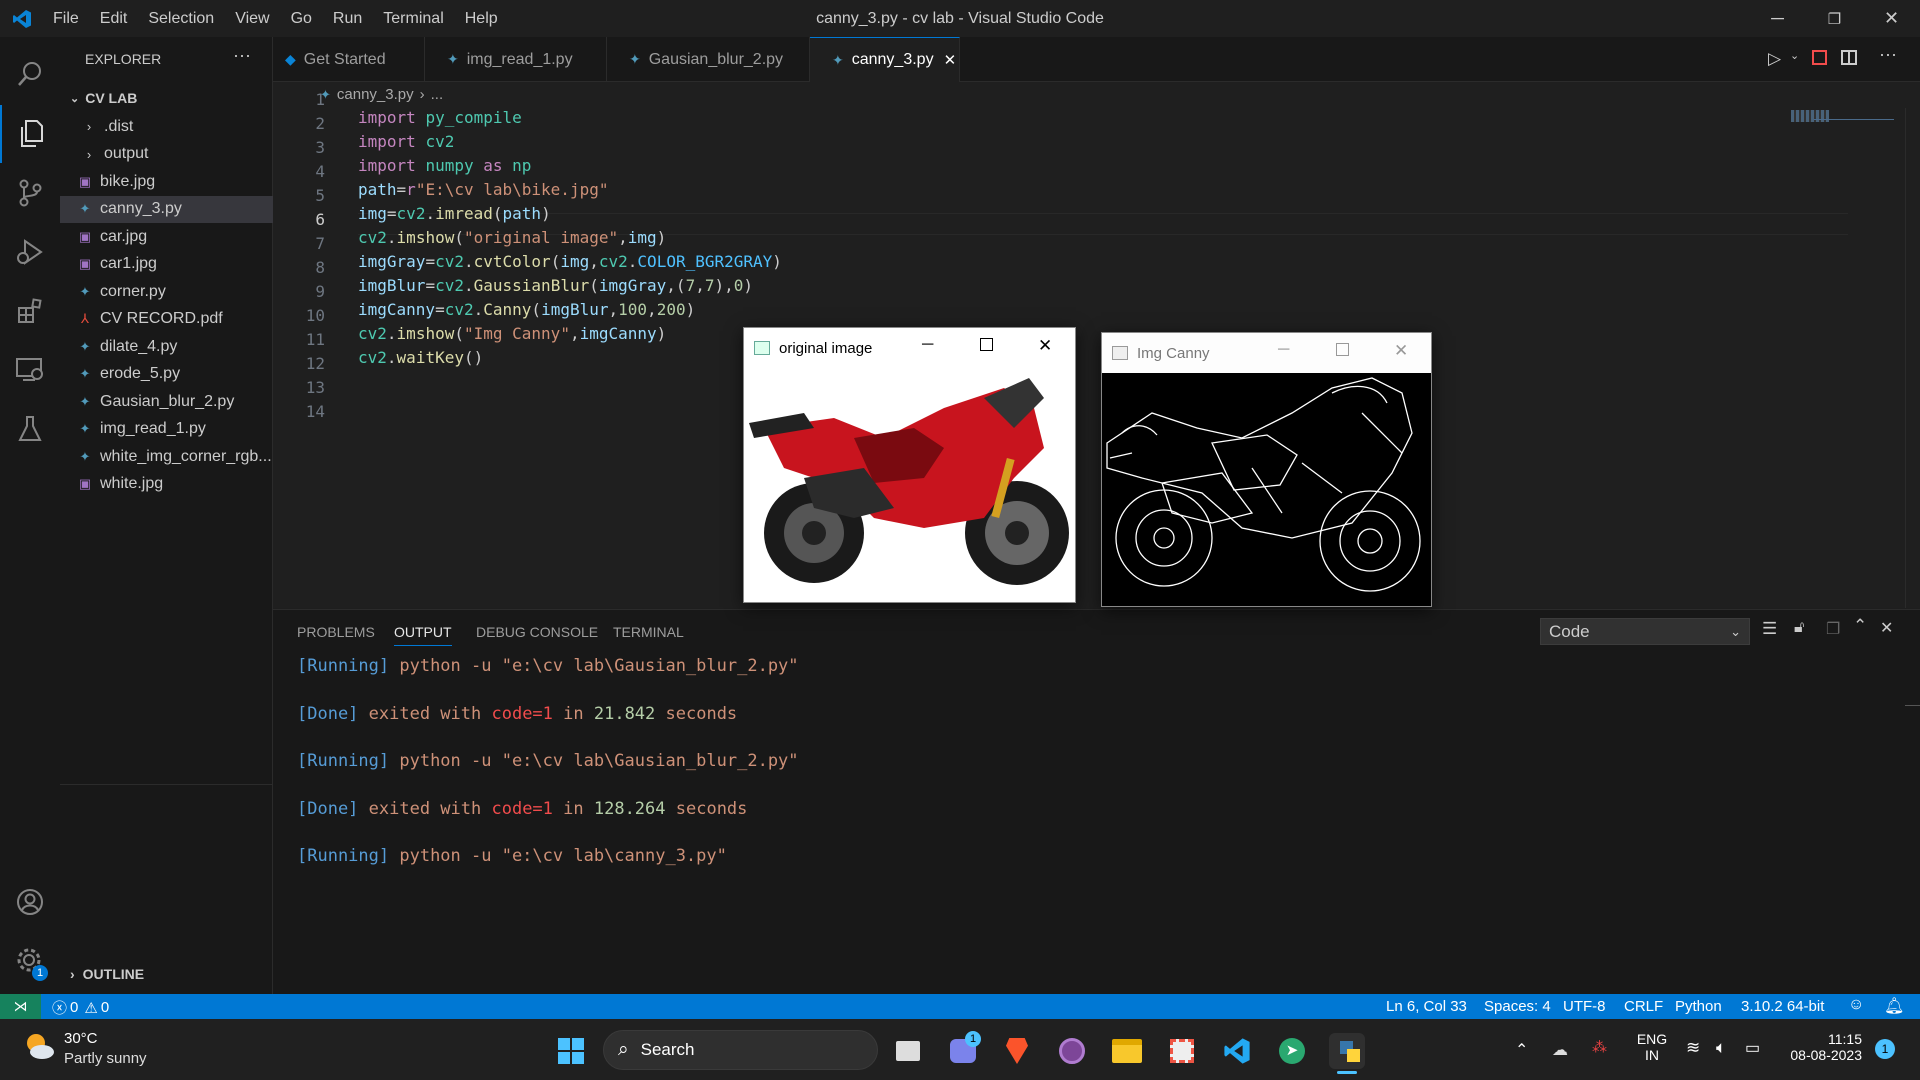 The width and height of the screenshot is (1920, 1080). I want to click on maximize-panel-icon: ⌃, so click(1860, 626).